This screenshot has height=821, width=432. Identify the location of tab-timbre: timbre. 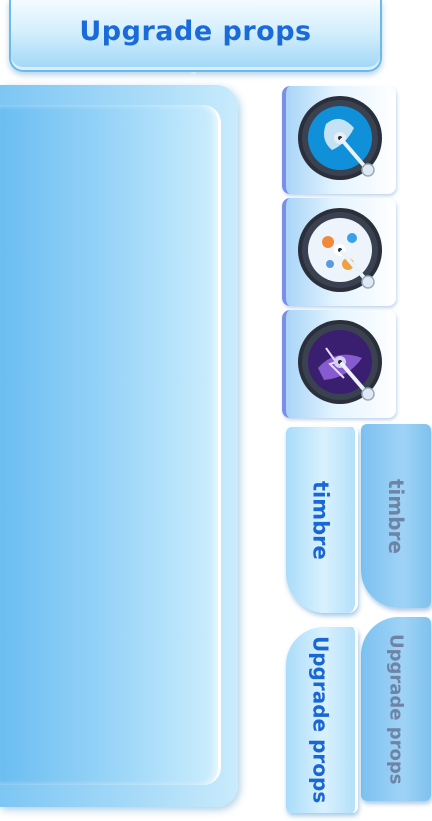
(322, 520).